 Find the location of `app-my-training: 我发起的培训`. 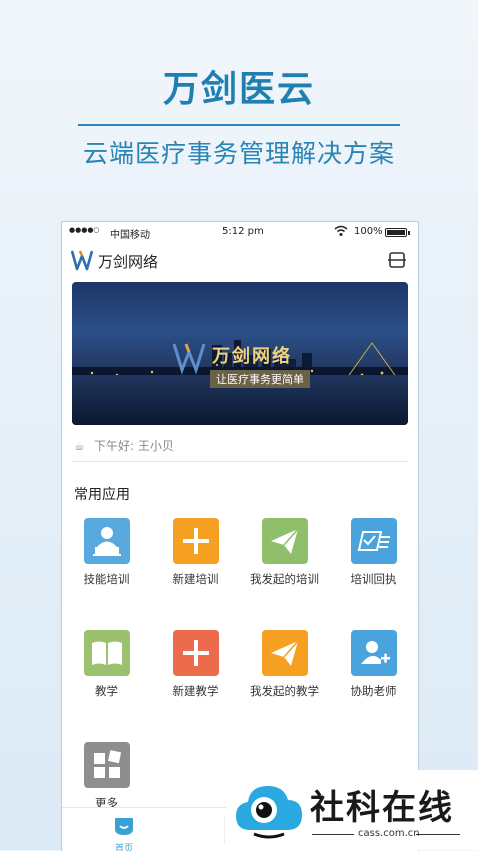

app-my-training: 我发起的培训 is located at coordinates (284, 552).